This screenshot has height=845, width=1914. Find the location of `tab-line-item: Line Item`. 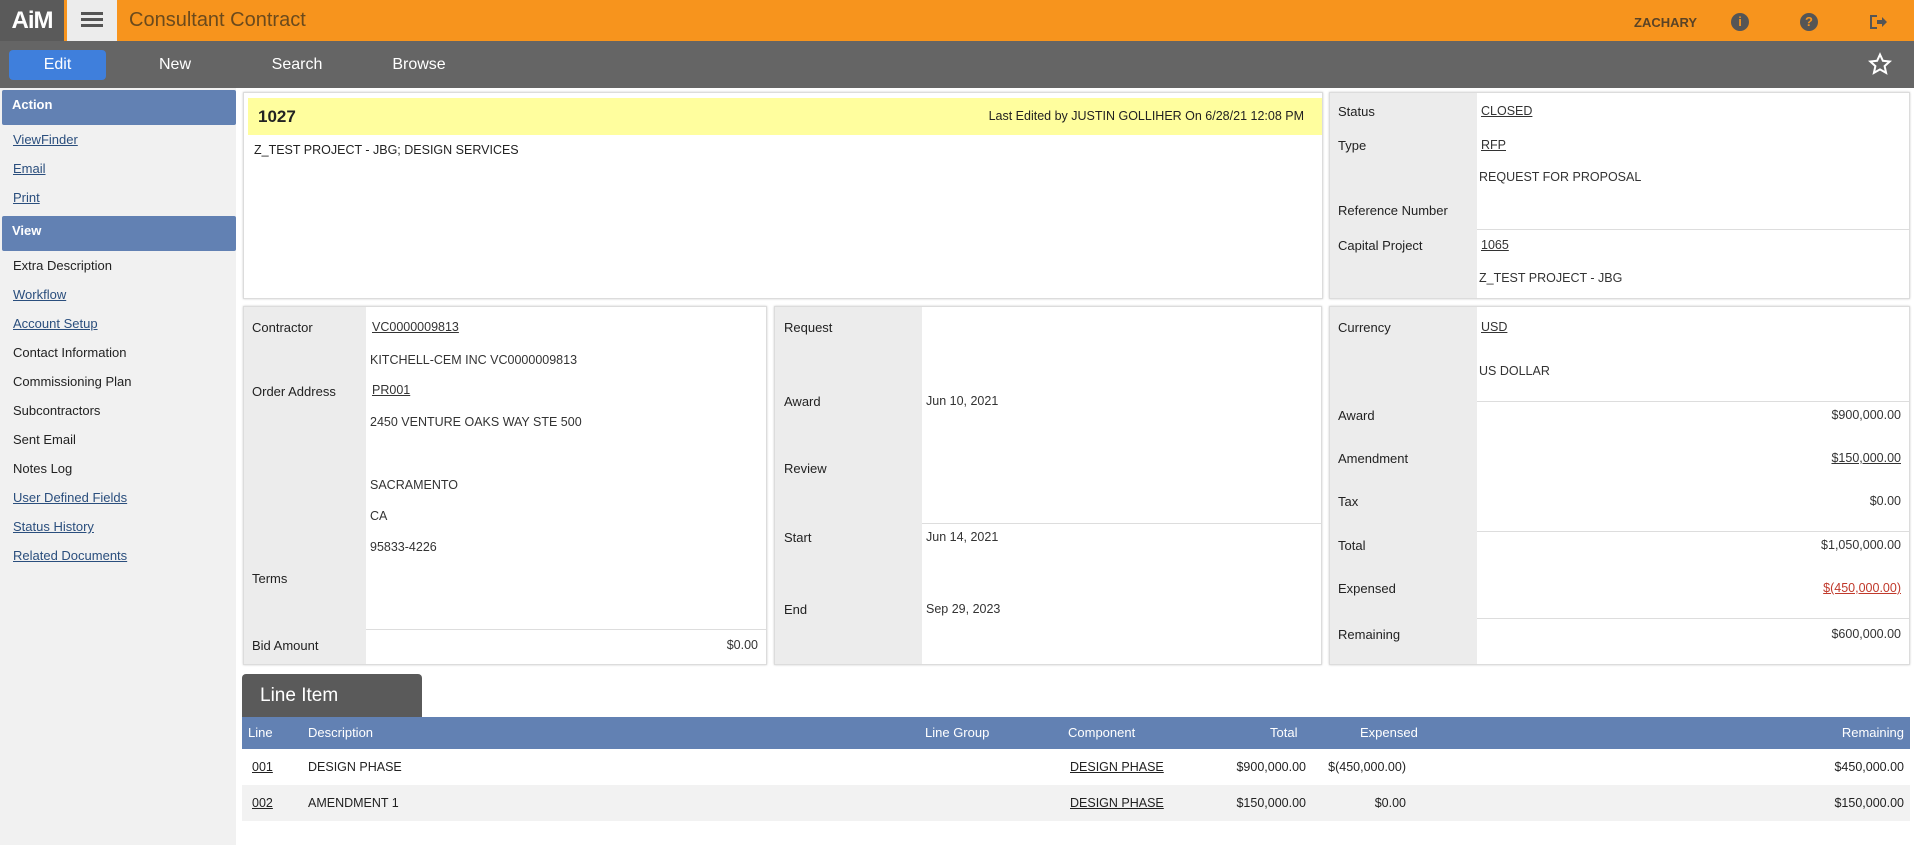

tab-line-item: Line Item is located at coordinates (332, 695).